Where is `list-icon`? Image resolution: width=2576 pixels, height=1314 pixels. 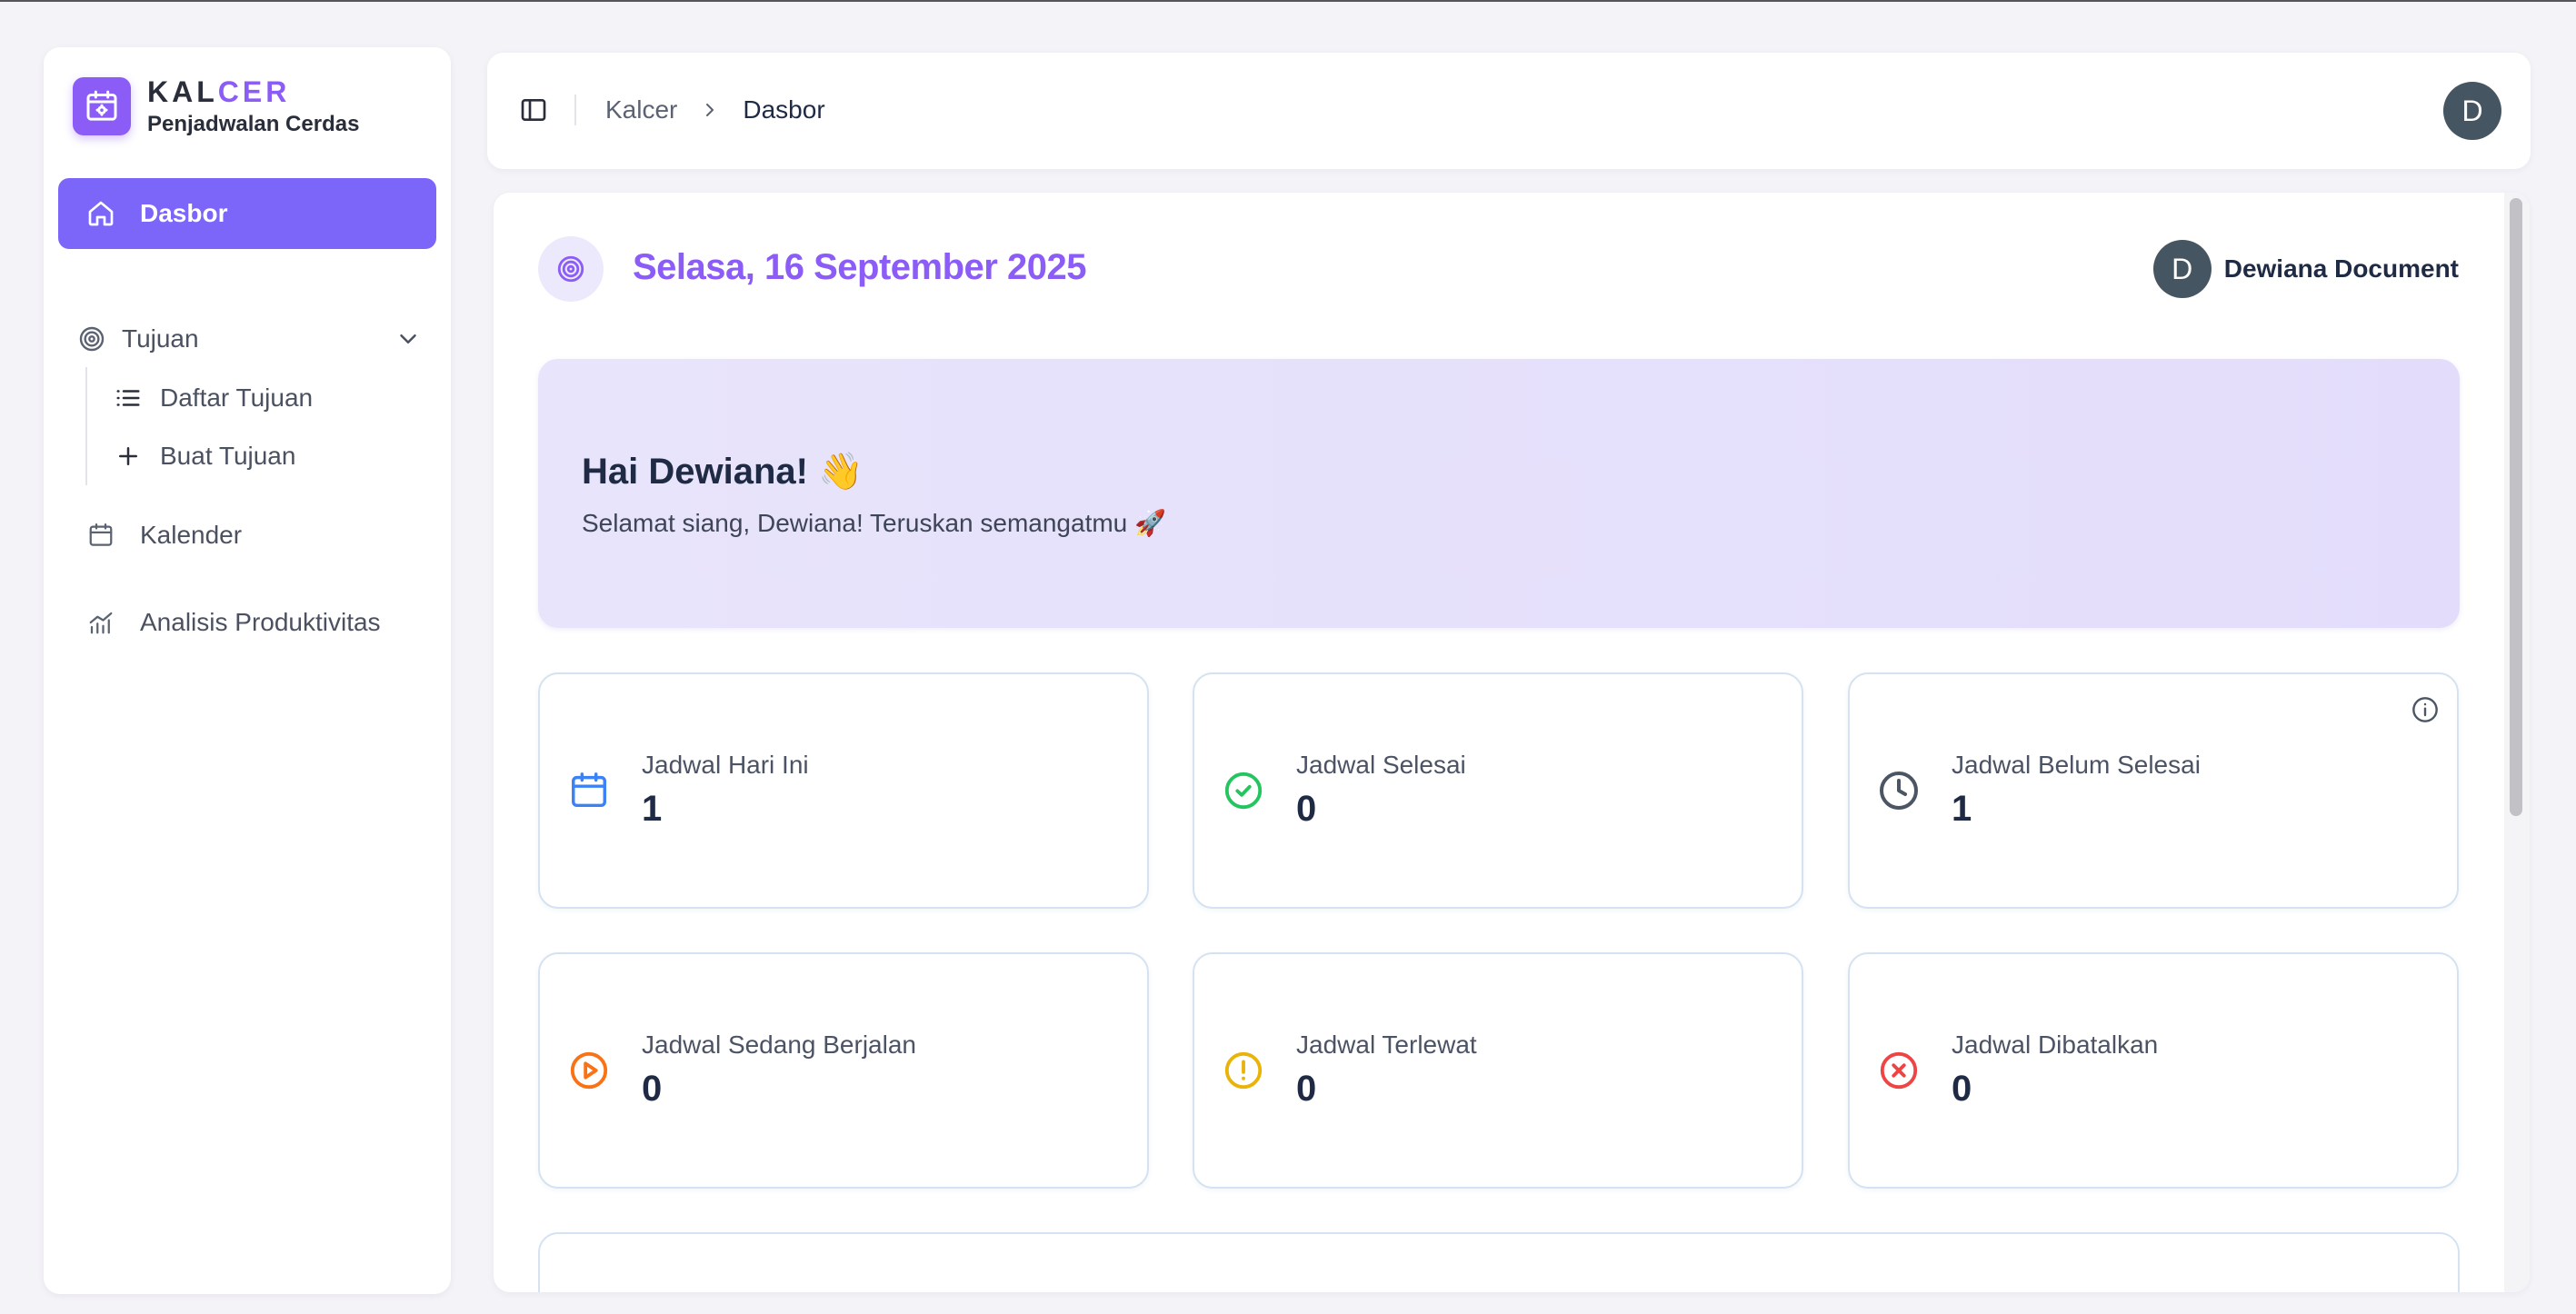 list-icon is located at coordinates (128, 398).